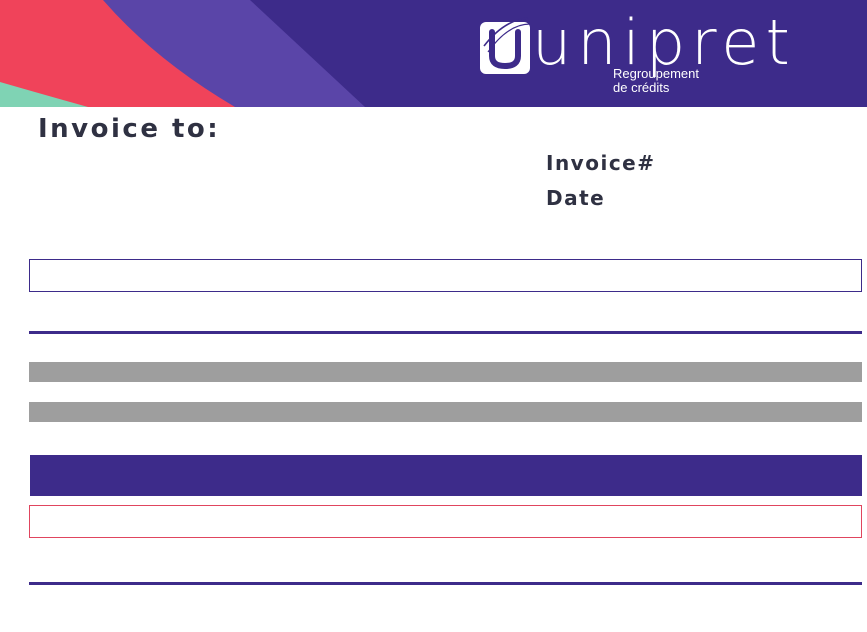  What do you see at coordinates (446, 475) in the screenshot?
I see `purple-header-band` at bounding box center [446, 475].